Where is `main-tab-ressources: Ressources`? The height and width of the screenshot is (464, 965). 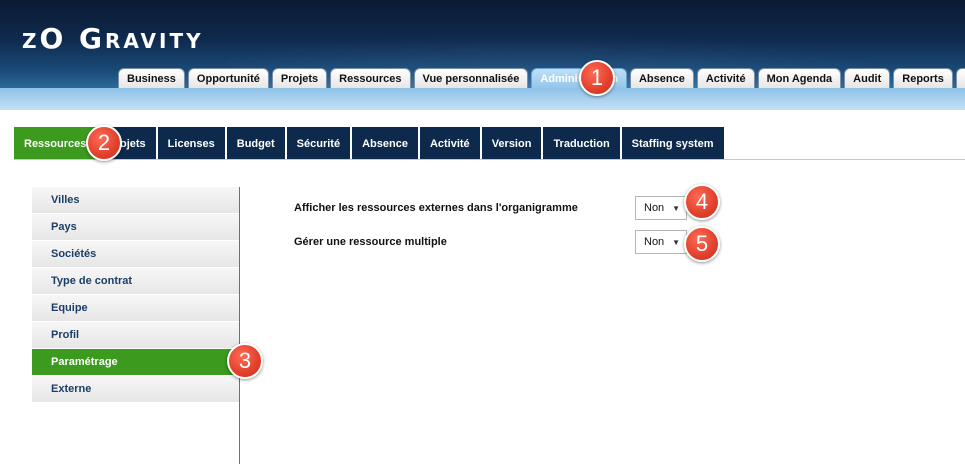 main-tab-ressources: Ressources is located at coordinates (370, 78).